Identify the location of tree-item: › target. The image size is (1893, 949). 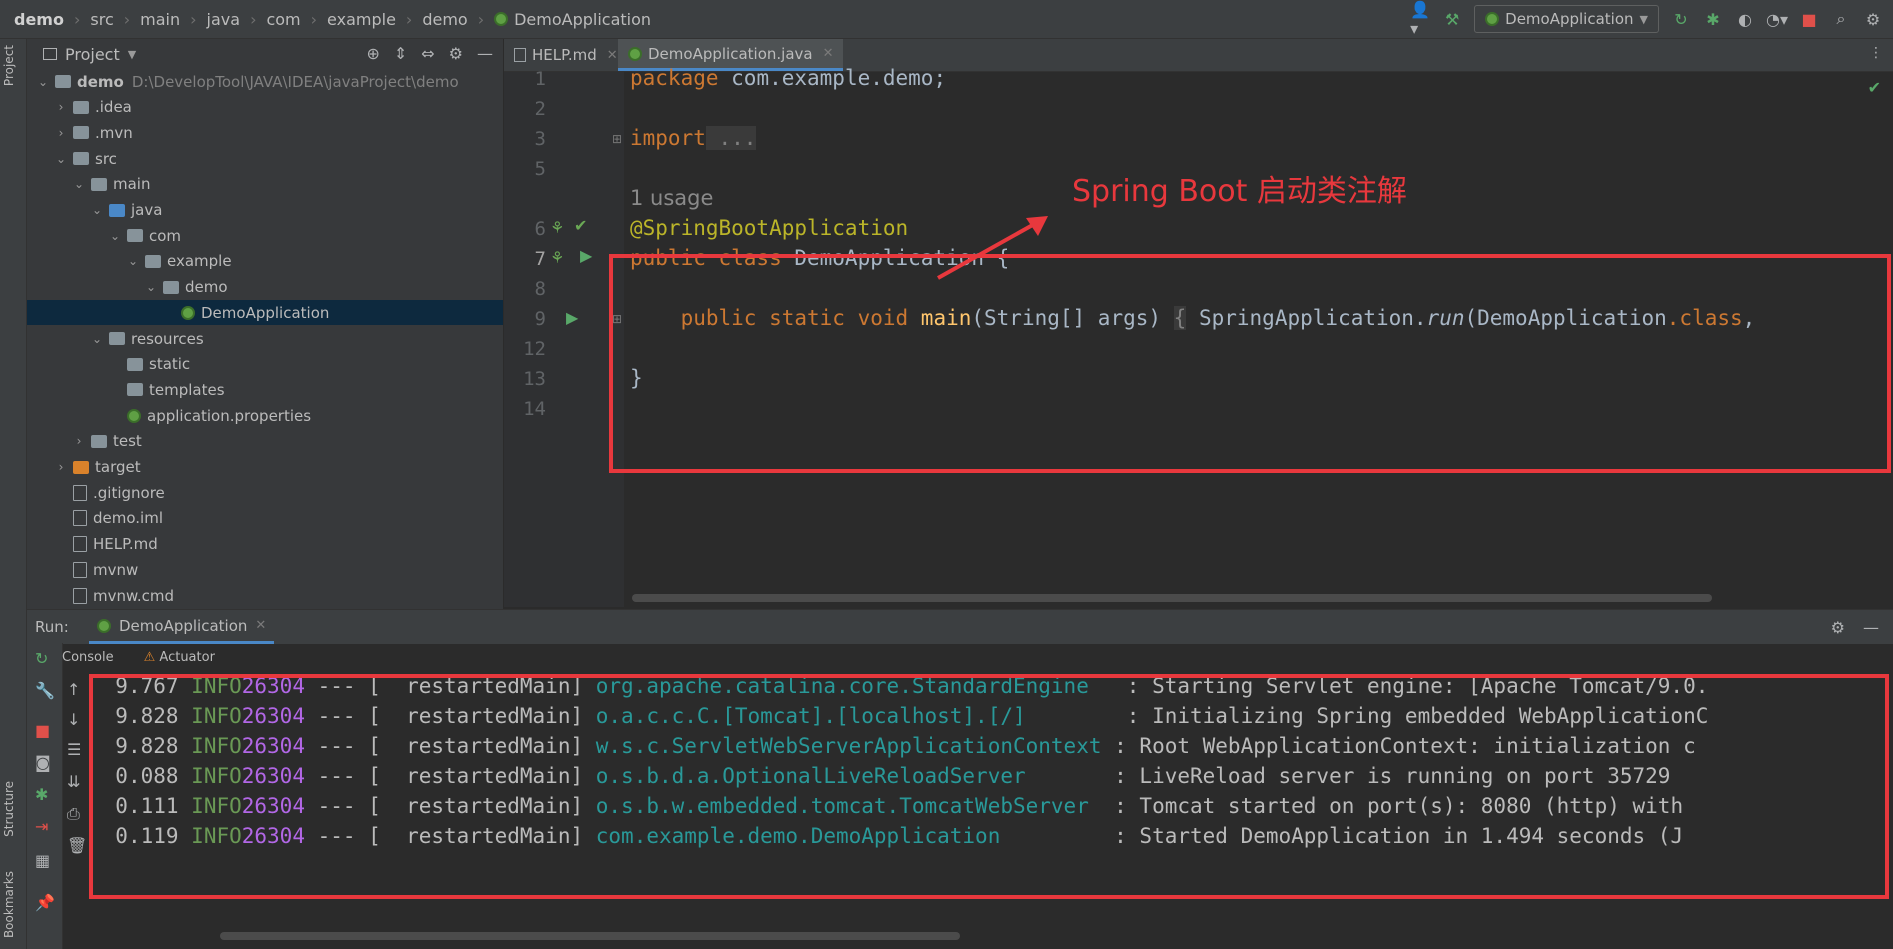
(265, 467).